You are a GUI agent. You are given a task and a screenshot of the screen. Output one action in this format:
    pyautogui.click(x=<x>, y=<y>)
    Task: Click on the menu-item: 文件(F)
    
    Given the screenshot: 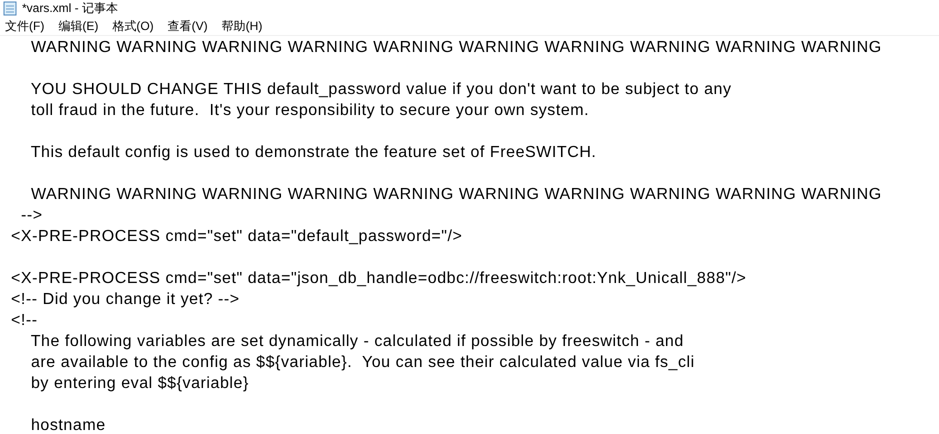 What is the action you would take?
    pyautogui.click(x=25, y=26)
    